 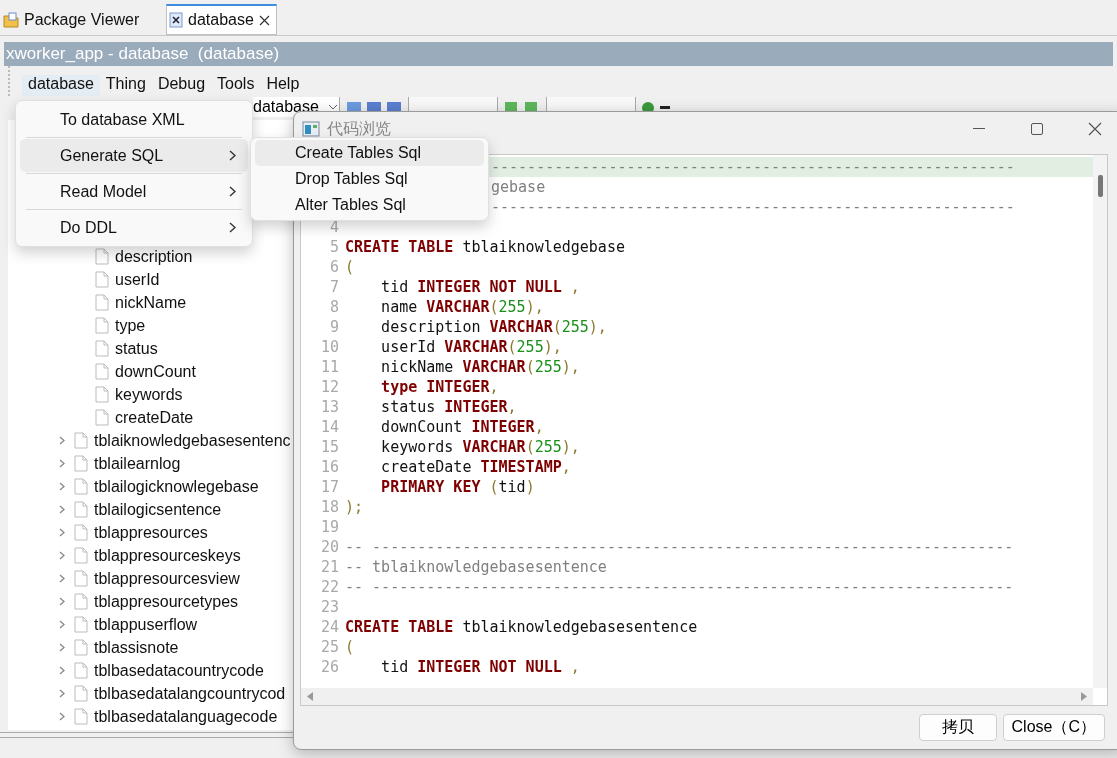 What do you see at coordinates (158, 417) in the screenshot?
I see `tree-item: createDate` at bounding box center [158, 417].